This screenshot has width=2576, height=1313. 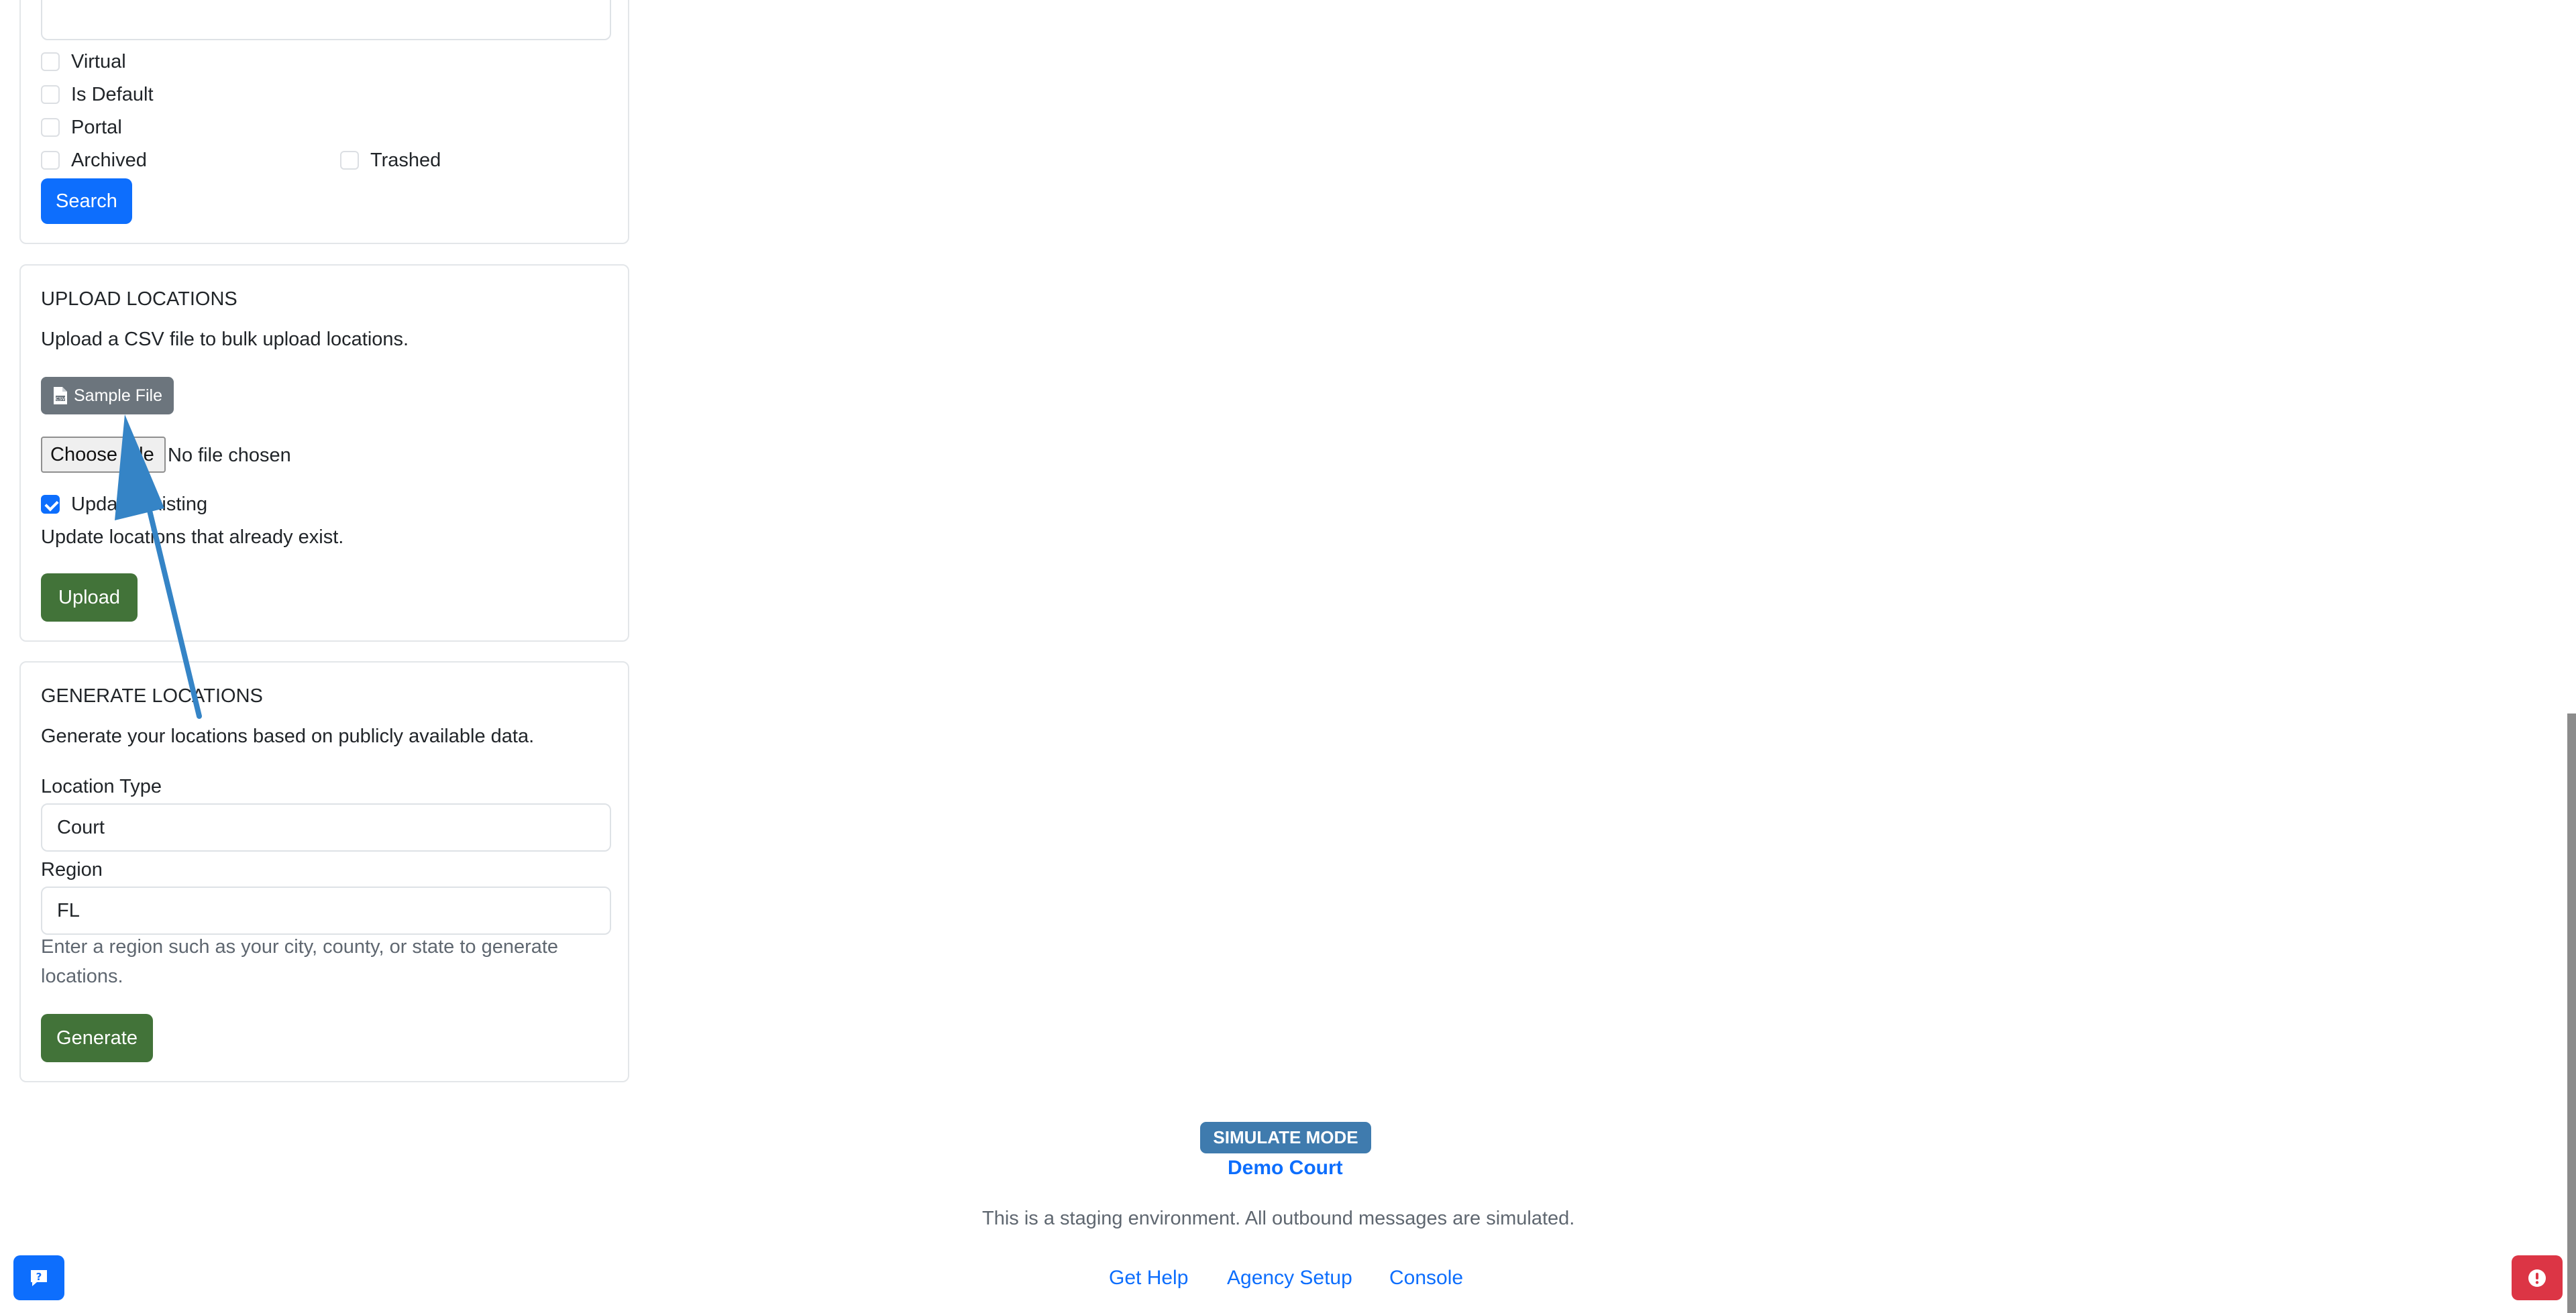 I want to click on page-scrollbar, so click(x=2571, y=1013).